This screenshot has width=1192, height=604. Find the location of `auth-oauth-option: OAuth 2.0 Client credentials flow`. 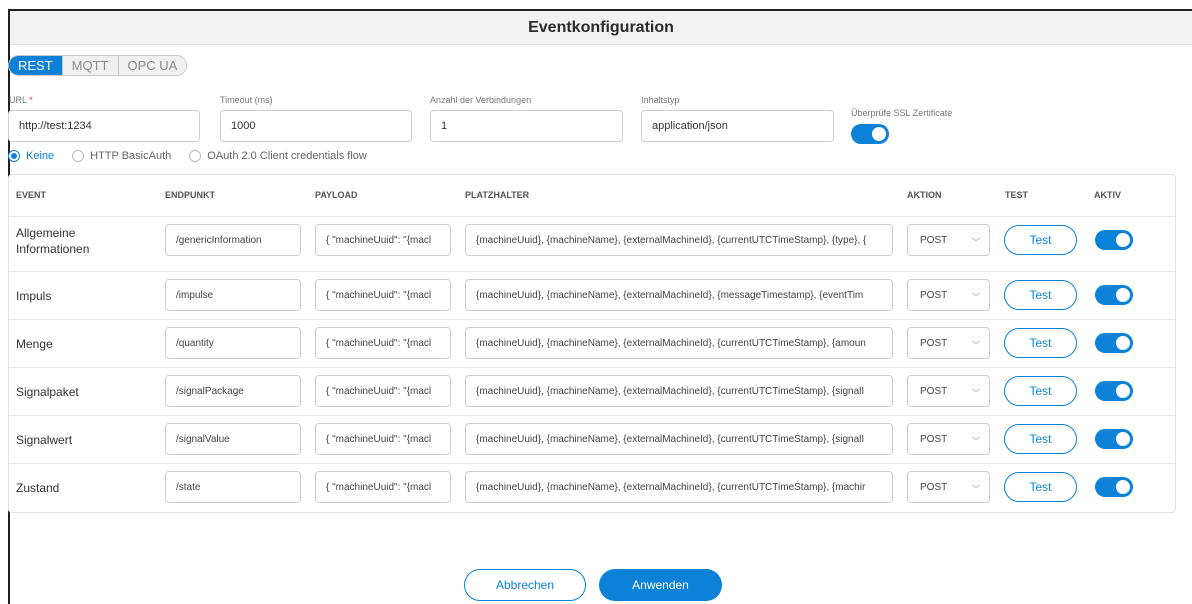

auth-oauth-option: OAuth 2.0 Client credentials flow is located at coordinates (278, 156).